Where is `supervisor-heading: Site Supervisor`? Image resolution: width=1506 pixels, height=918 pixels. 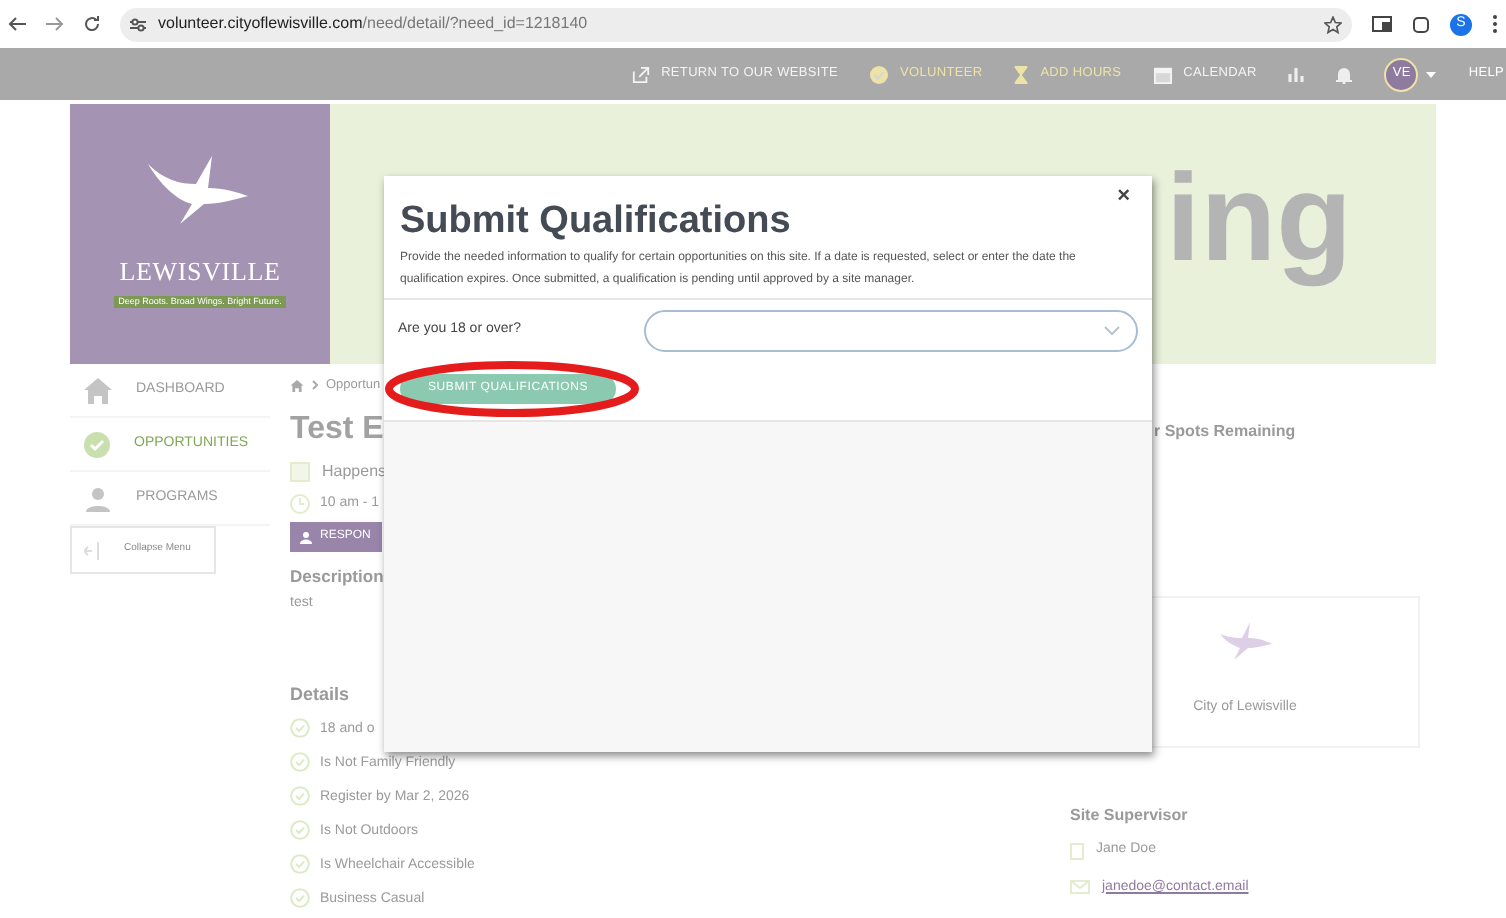 supervisor-heading: Site Supervisor is located at coordinates (1130, 816).